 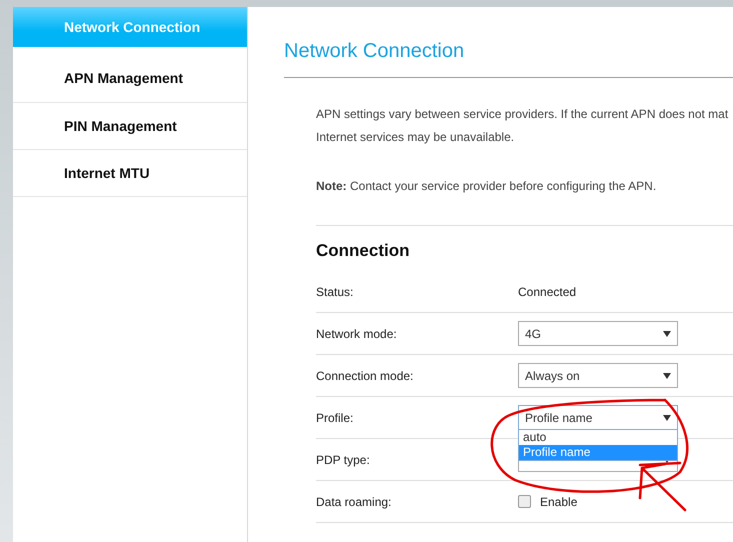 I want to click on intro-text: Internet services may be unavailable., so click(x=416, y=137).